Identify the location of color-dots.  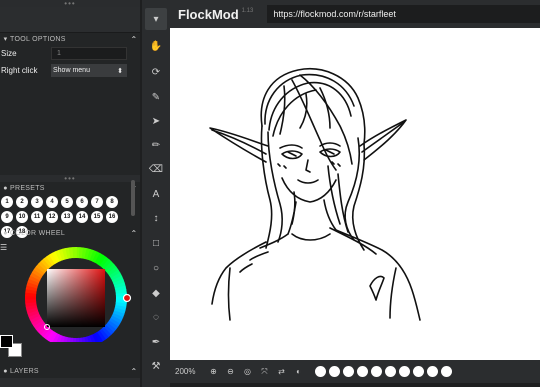
(385, 371).